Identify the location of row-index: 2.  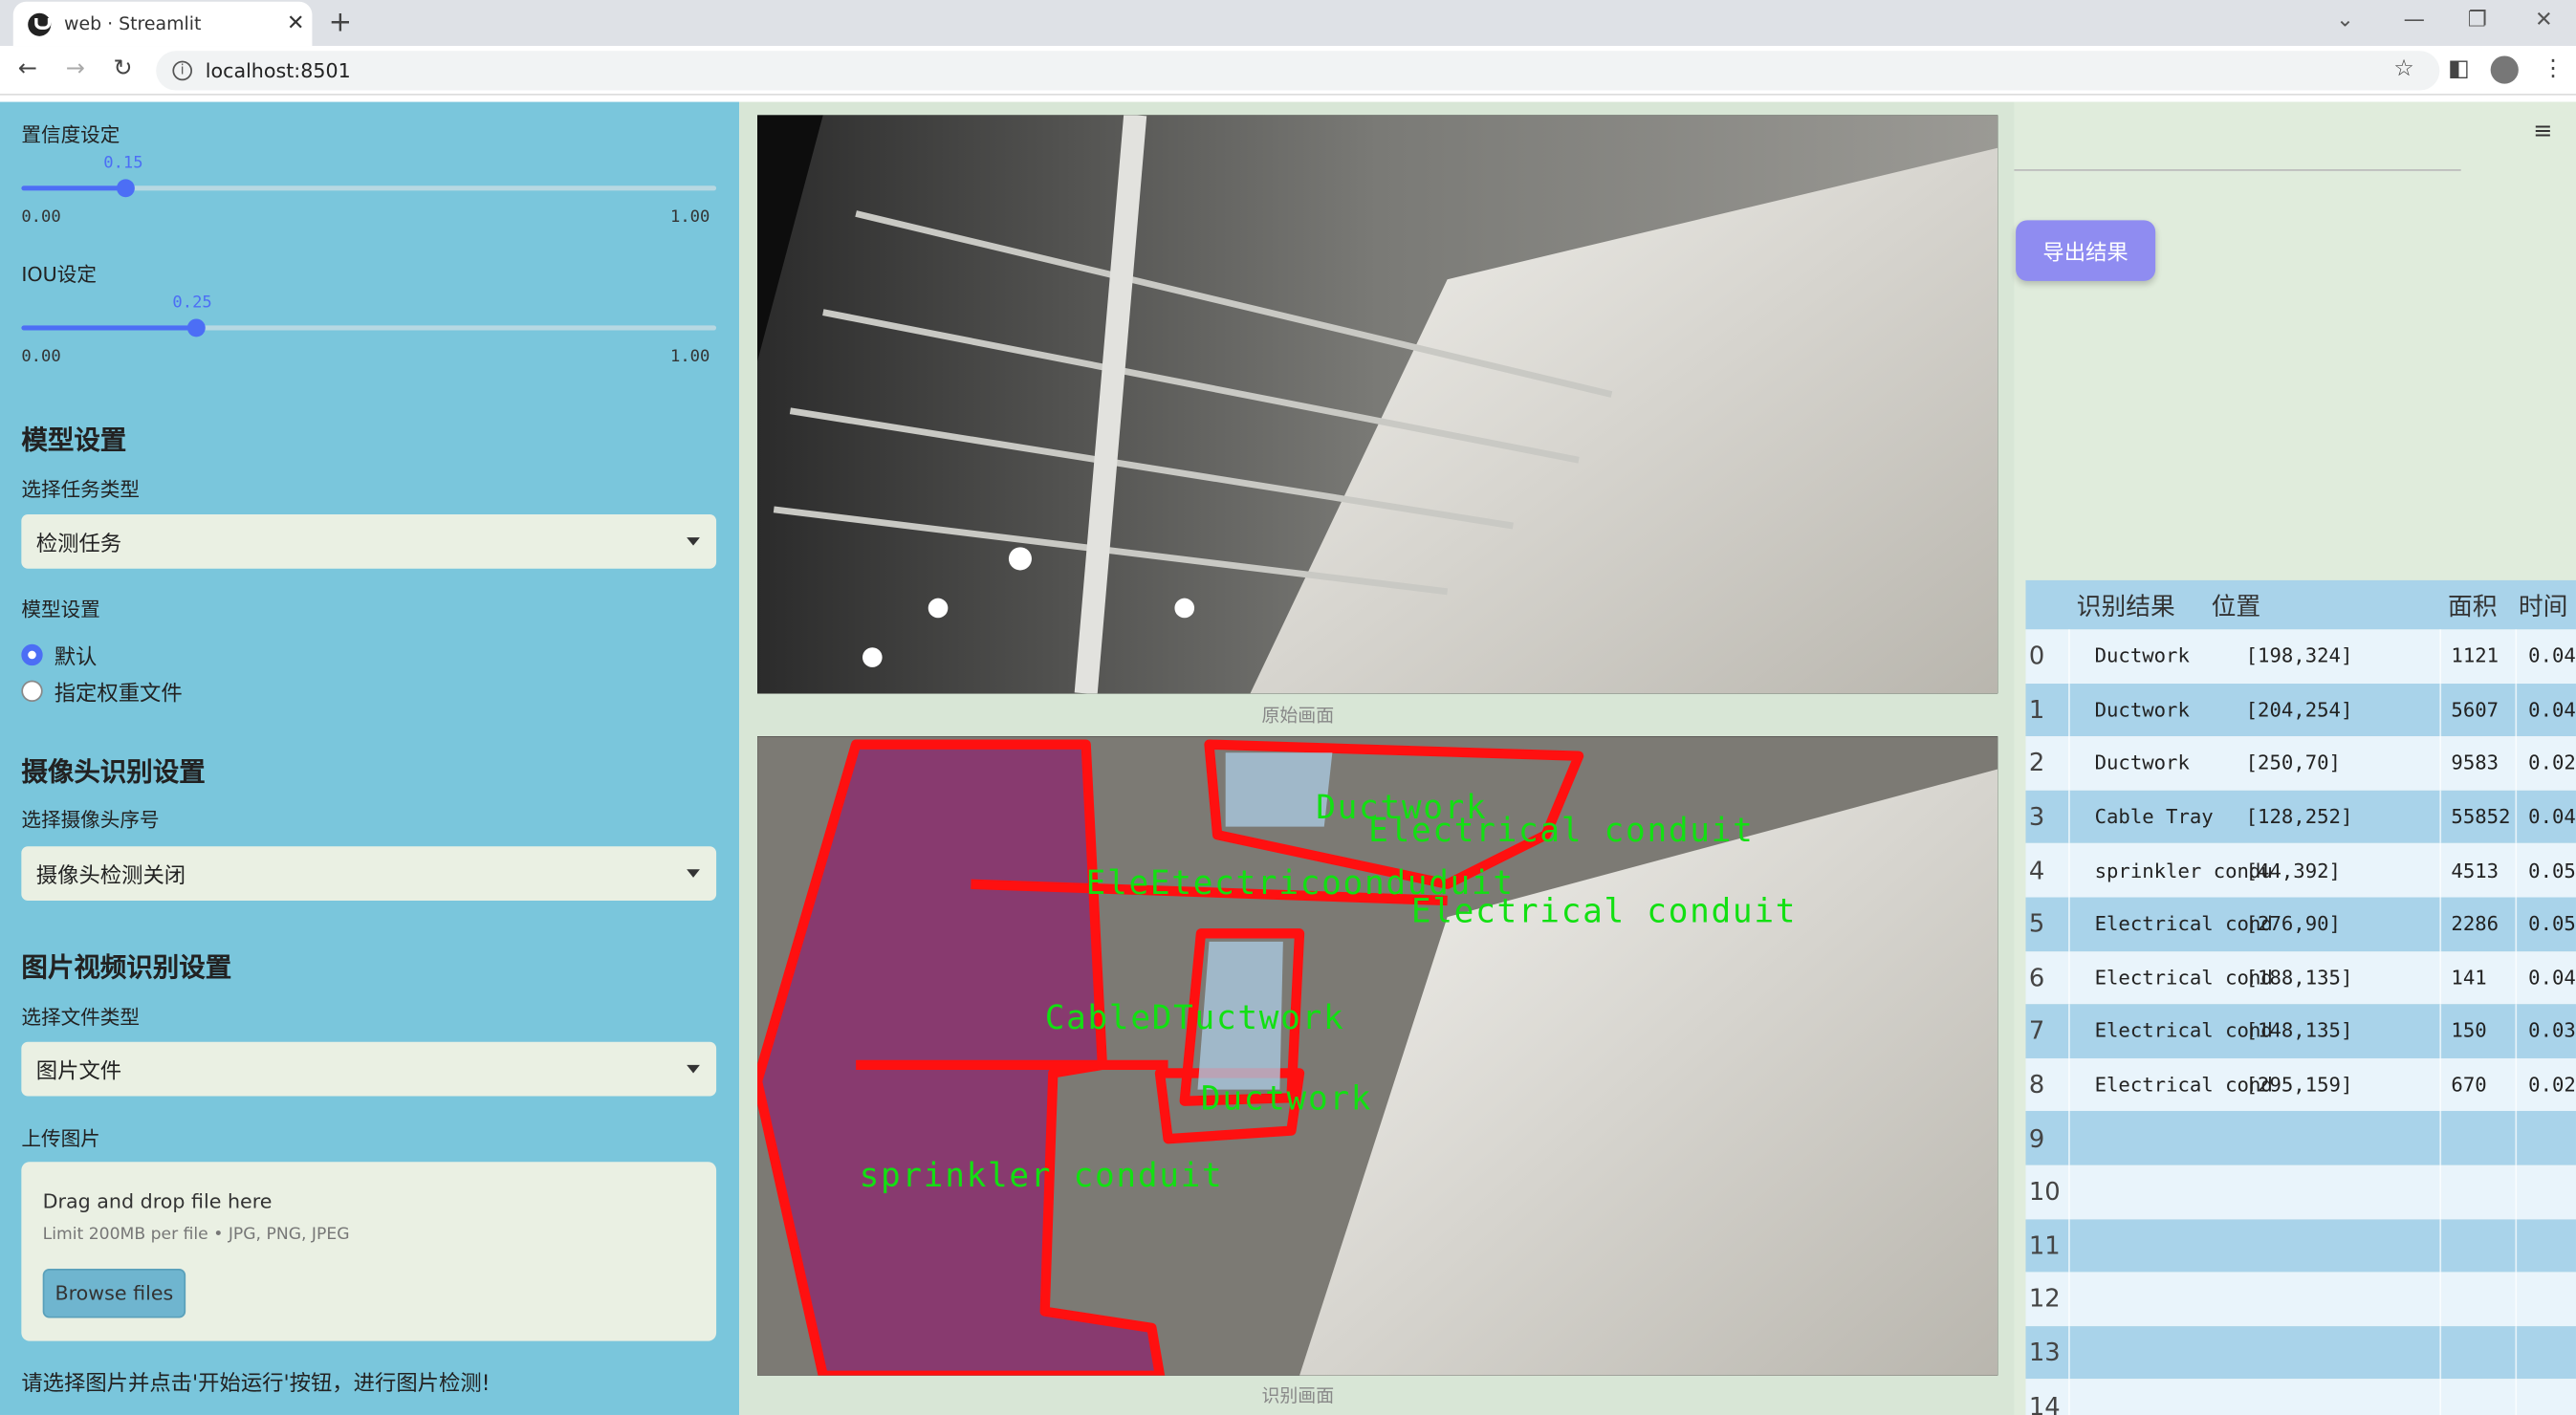
(2036, 763).